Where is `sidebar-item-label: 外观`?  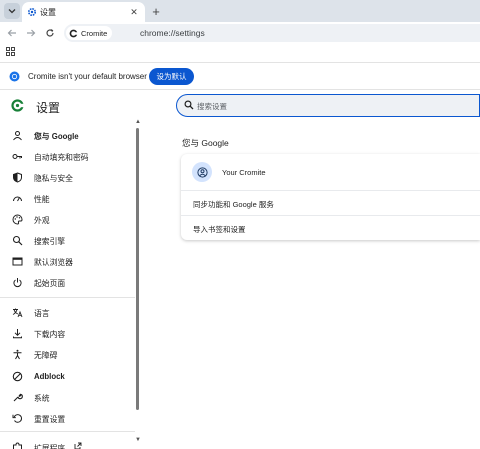
sidebar-item-label: 外观 is located at coordinates (42, 220).